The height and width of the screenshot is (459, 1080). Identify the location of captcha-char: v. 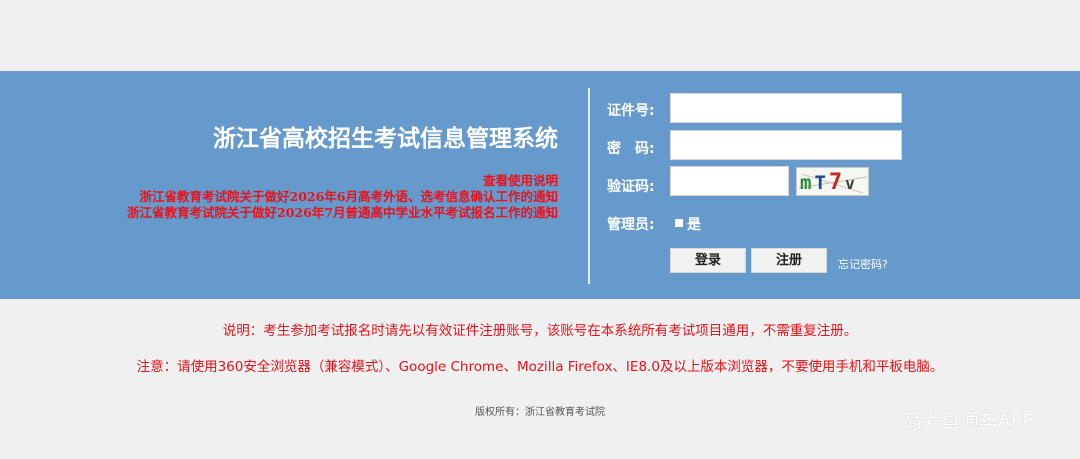
(851, 183).